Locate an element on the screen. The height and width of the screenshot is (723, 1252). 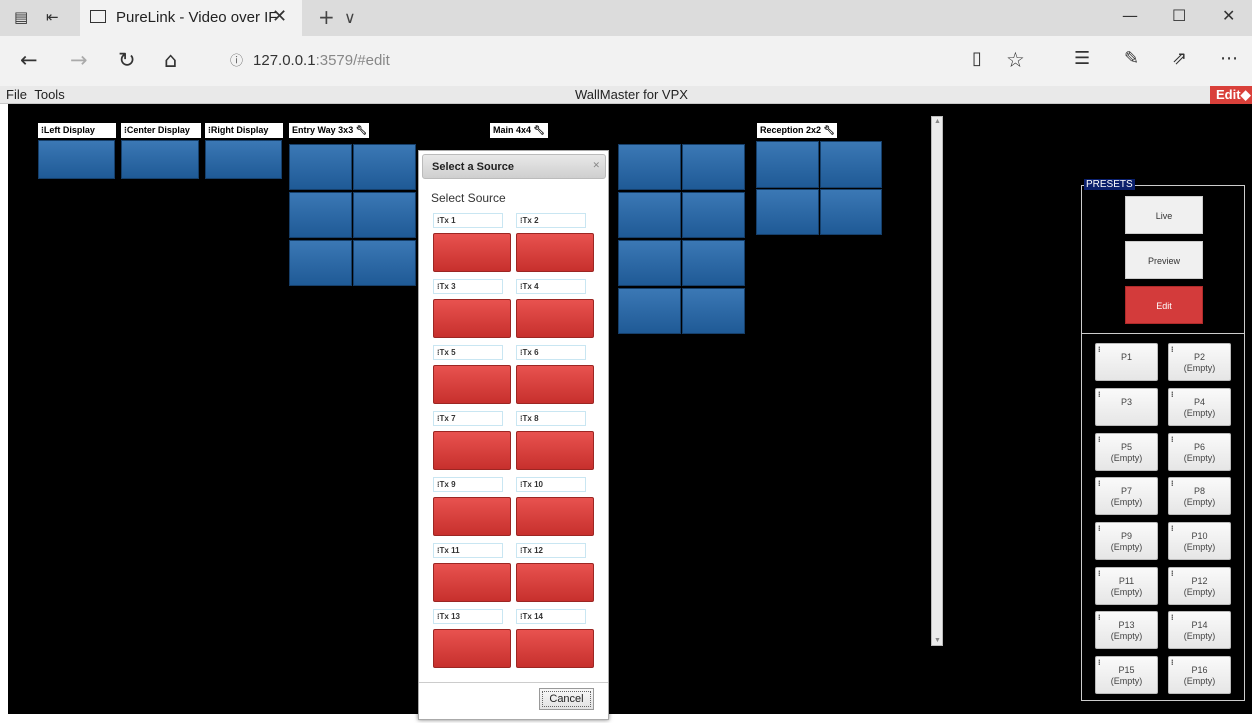
tab-dropdown-icon: ∨ is located at coordinates (350, 17).